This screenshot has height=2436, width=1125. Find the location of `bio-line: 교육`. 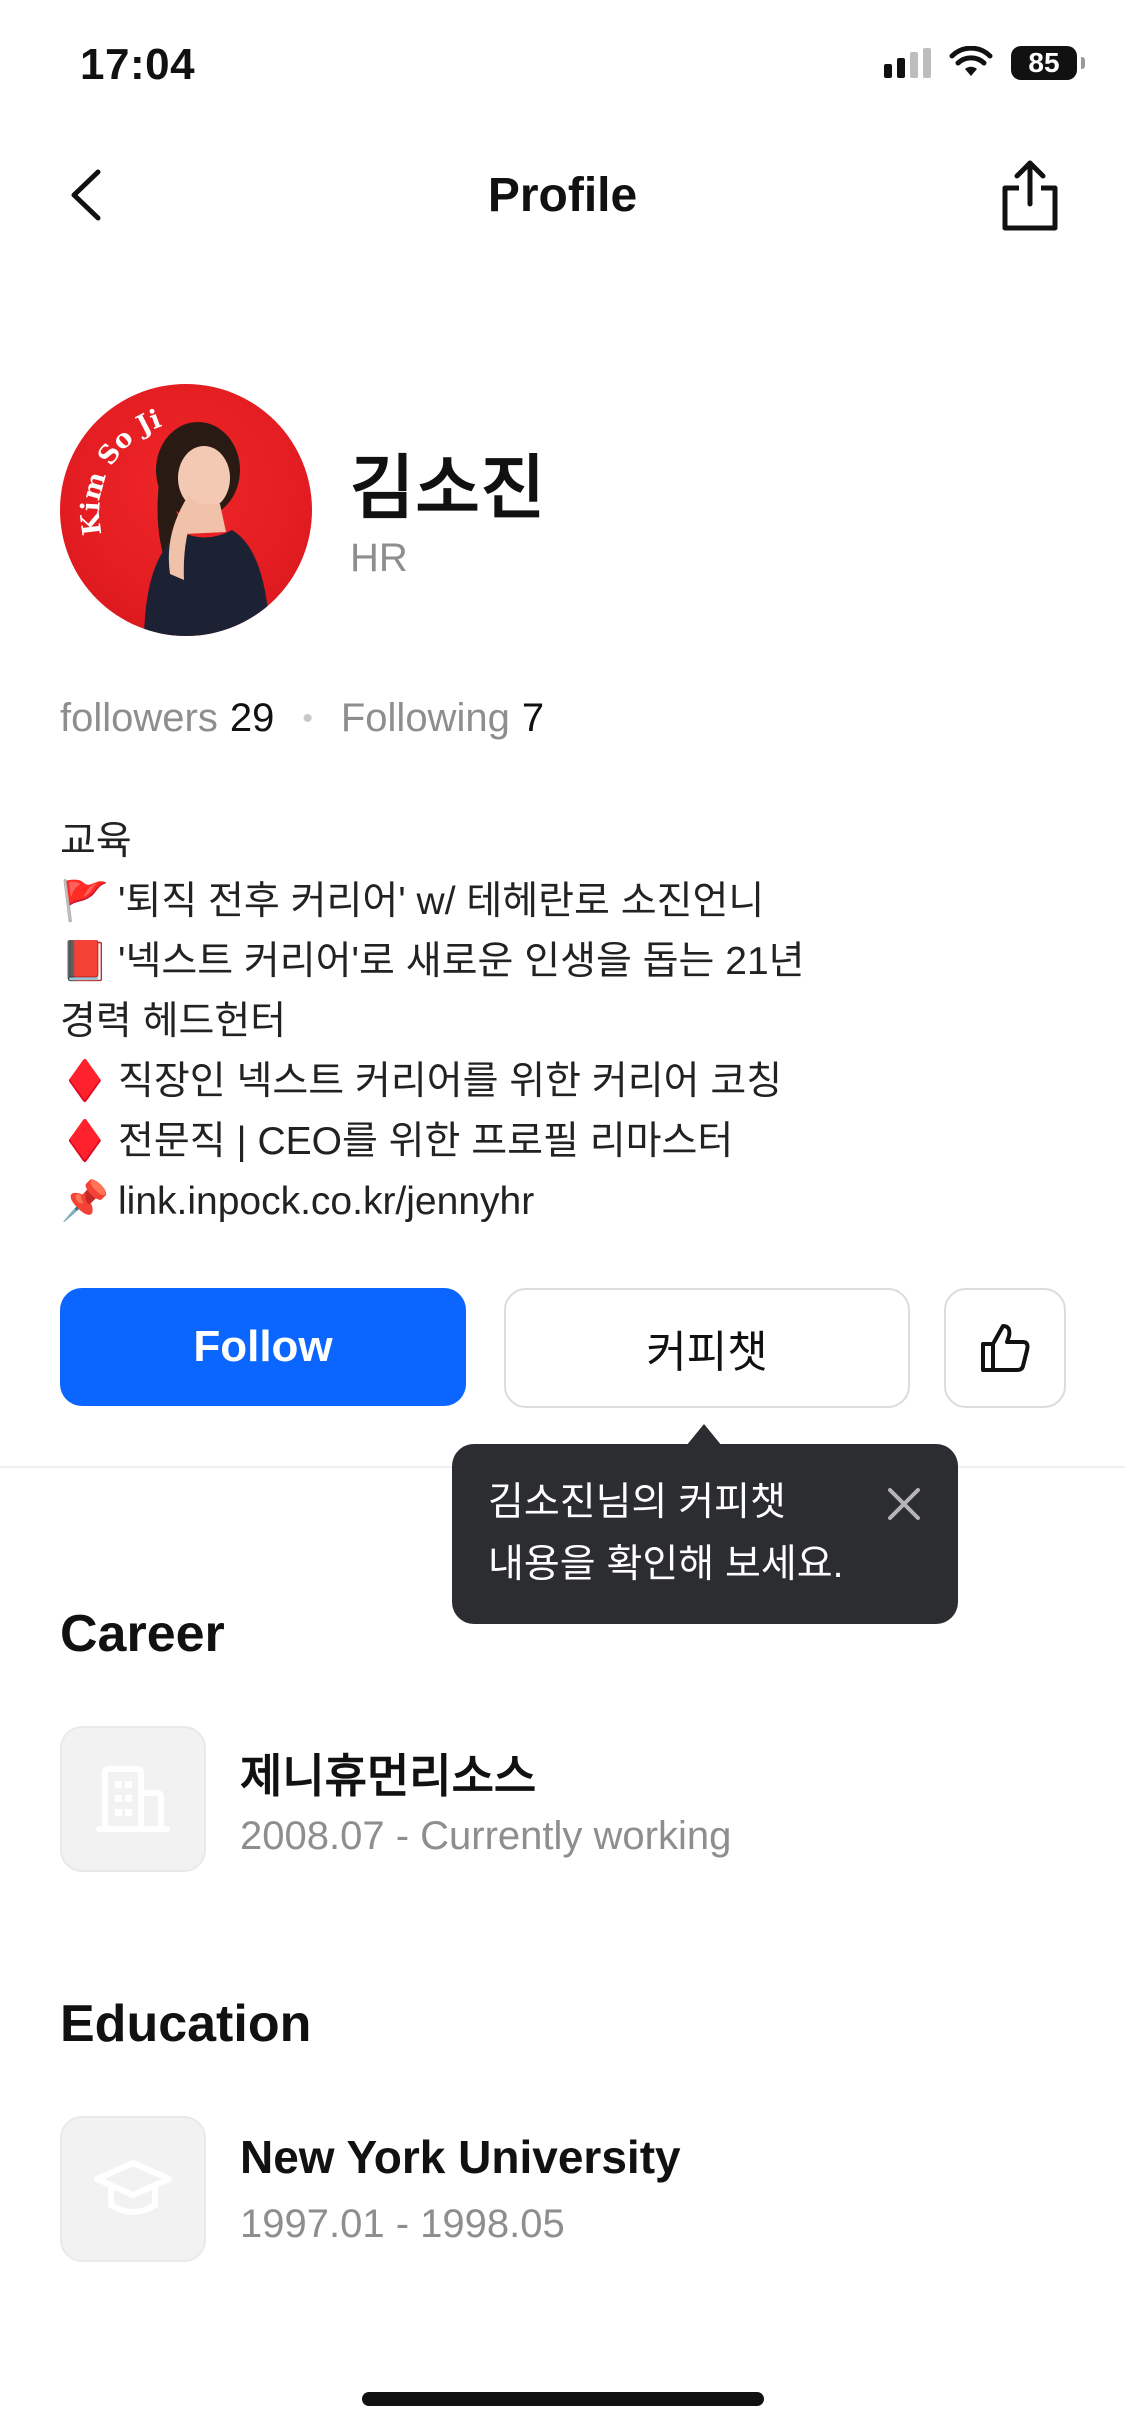

bio-line: 교육 is located at coordinates (432, 842).